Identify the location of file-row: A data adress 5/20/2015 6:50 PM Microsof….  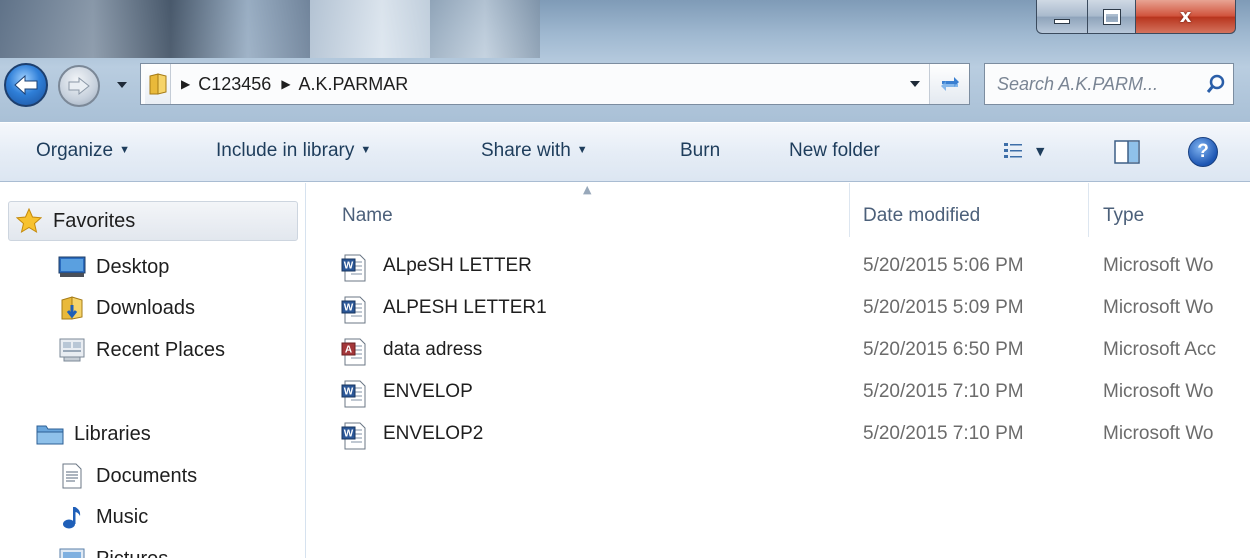
(778, 352).